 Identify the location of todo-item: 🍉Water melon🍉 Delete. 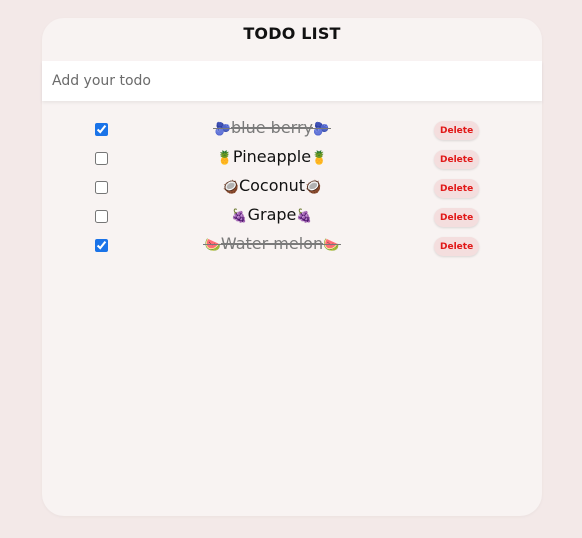
(292, 246).